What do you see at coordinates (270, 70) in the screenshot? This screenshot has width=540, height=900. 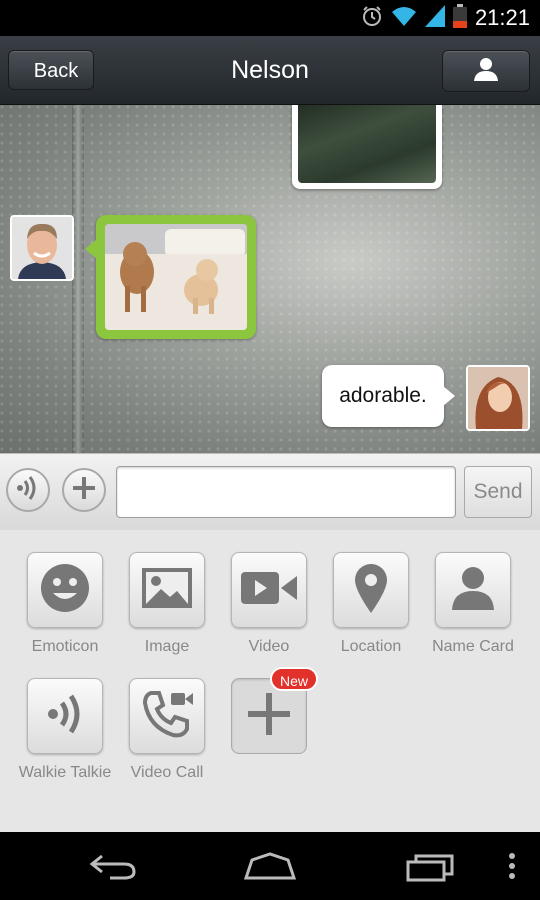 I see `header-bar: Back Nelson` at bounding box center [270, 70].